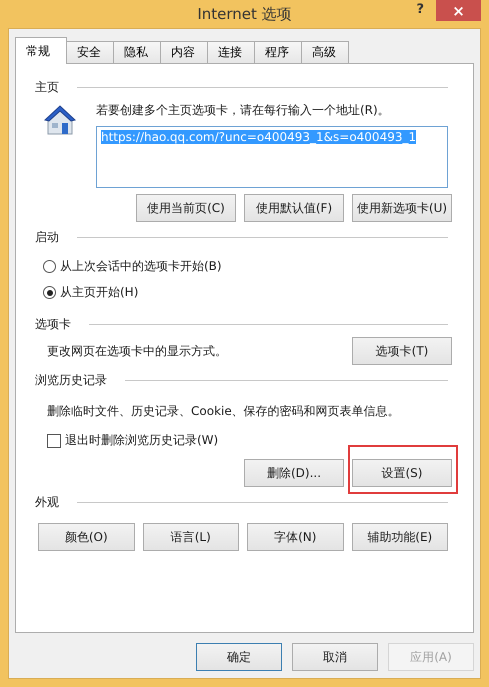 The image size is (489, 687). What do you see at coordinates (137, 52) in the screenshot?
I see `tab: 隐私` at bounding box center [137, 52].